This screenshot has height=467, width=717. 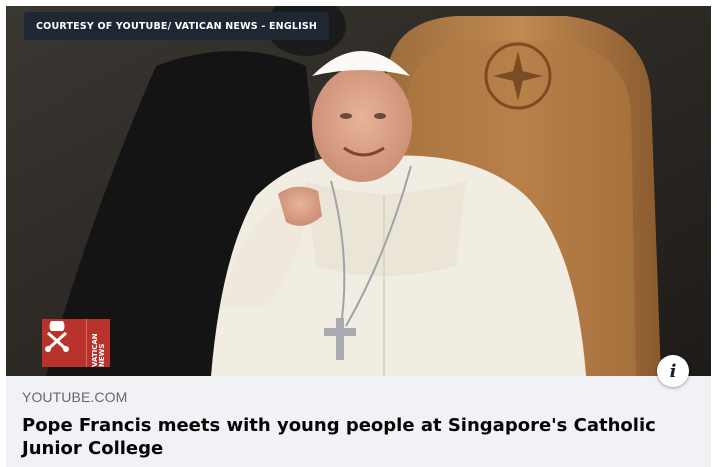 I want to click on info-icon: i, so click(x=673, y=371).